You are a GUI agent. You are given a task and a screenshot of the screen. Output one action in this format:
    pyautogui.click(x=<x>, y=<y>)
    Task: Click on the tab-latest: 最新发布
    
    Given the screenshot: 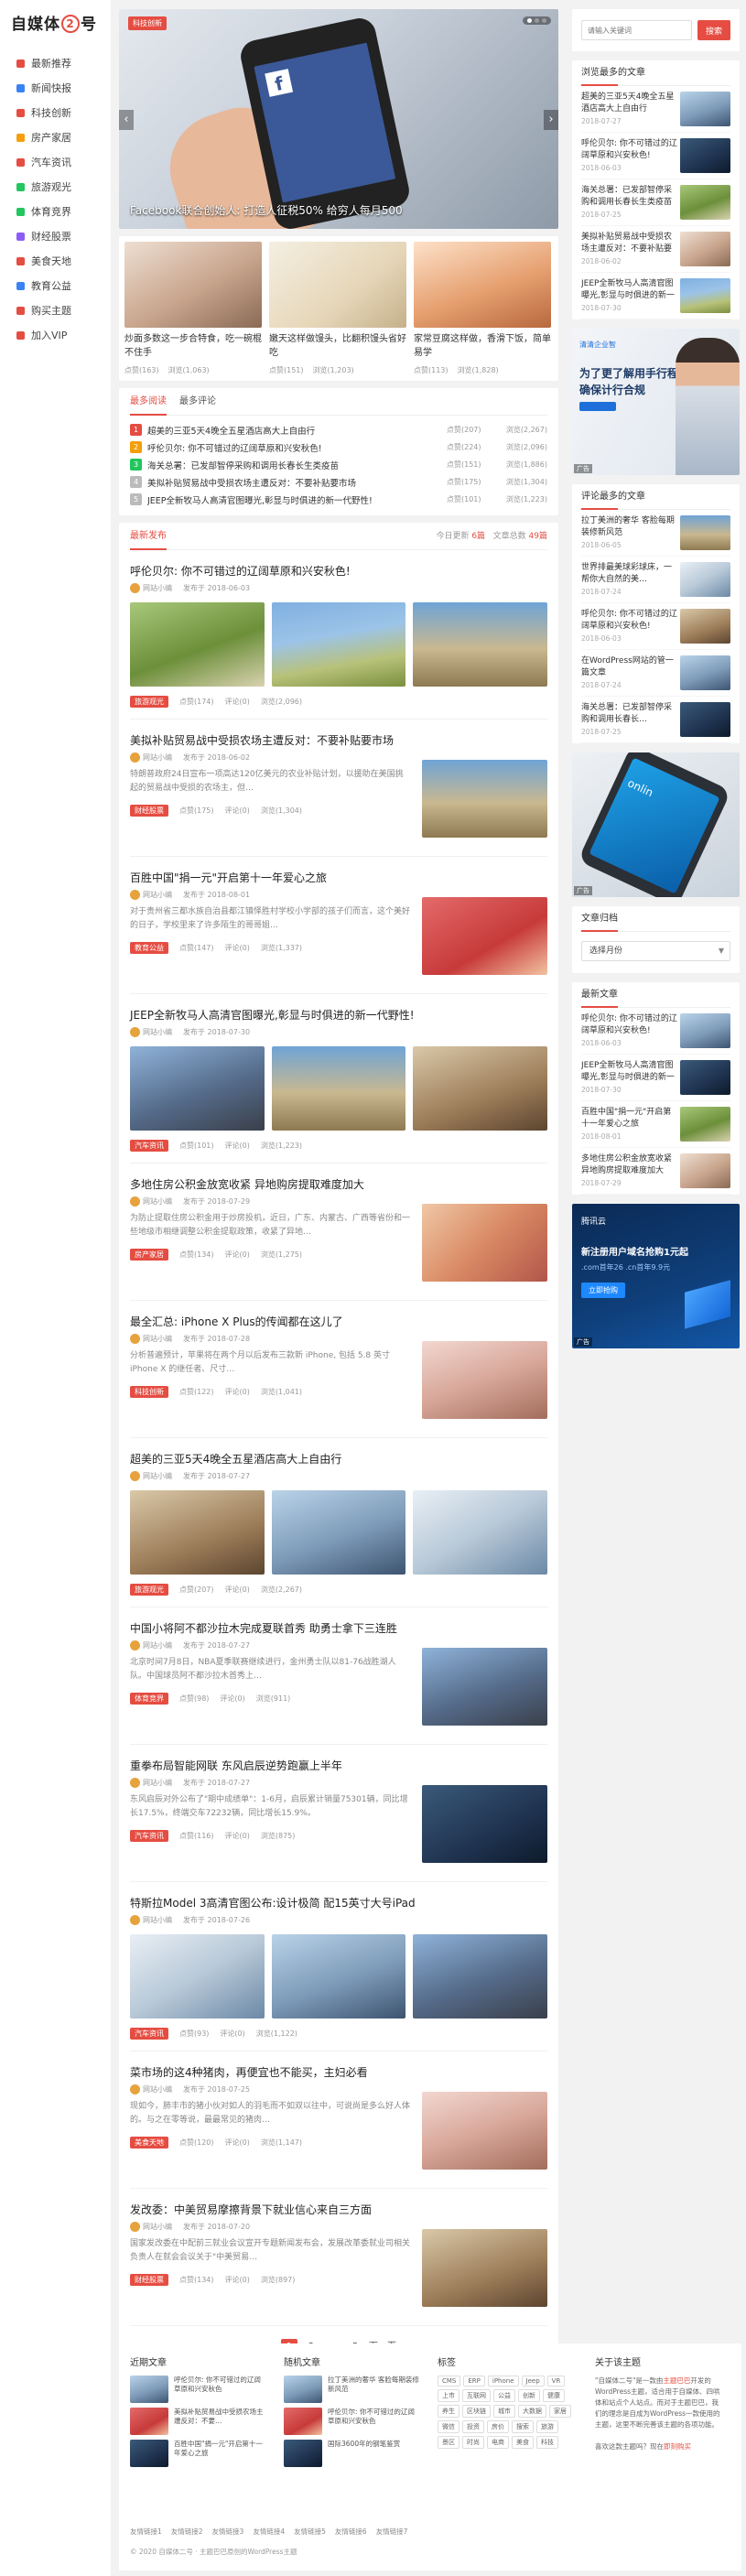 What is the action you would take?
    pyautogui.click(x=148, y=537)
    